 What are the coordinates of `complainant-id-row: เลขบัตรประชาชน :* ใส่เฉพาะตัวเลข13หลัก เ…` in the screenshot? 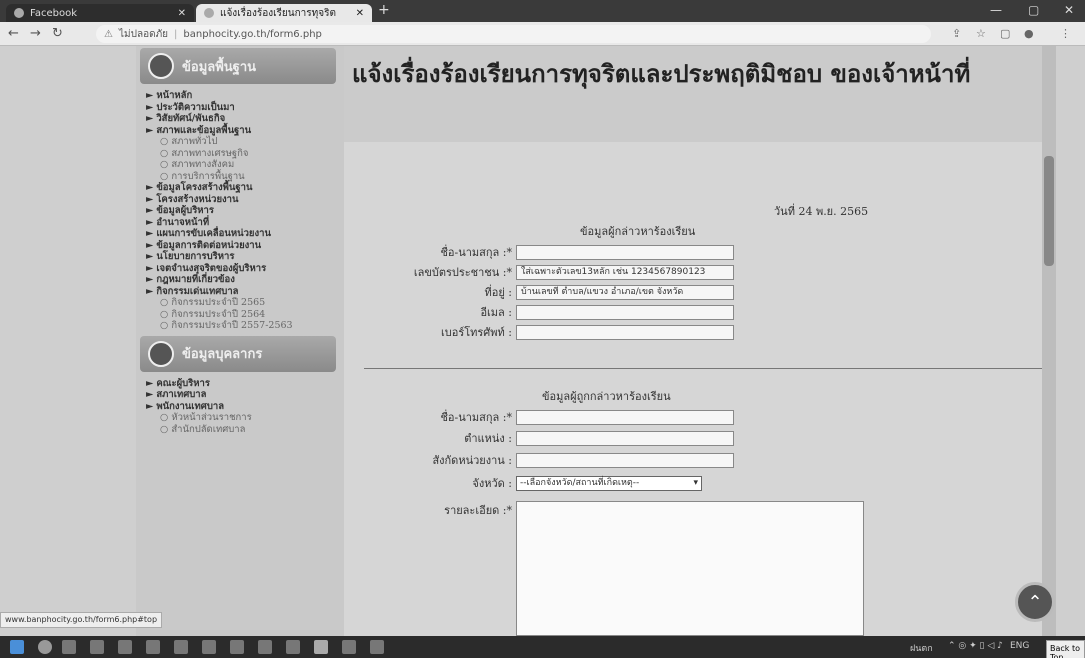 It's located at (540, 272).